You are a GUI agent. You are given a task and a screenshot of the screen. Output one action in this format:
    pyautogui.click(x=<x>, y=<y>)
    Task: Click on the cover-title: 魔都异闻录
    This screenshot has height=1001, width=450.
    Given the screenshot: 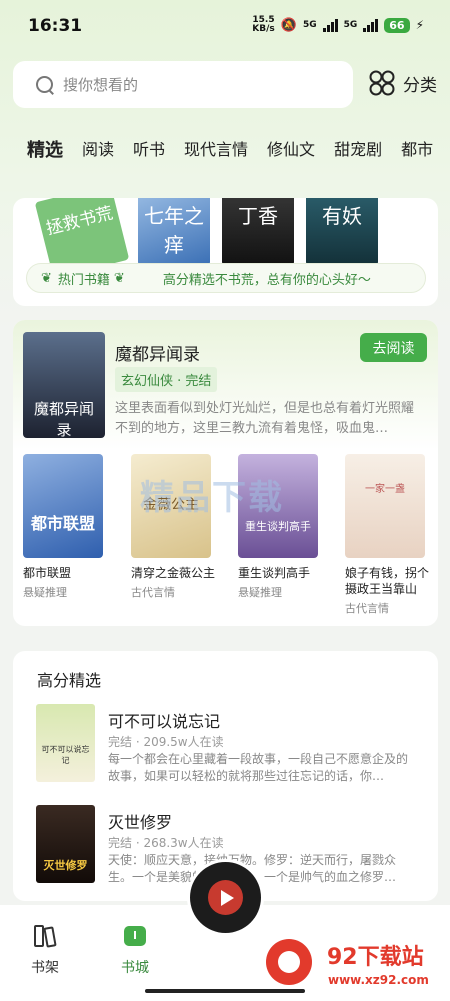 What is the action you would take?
    pyautogui.click(x=63, y=419)
    